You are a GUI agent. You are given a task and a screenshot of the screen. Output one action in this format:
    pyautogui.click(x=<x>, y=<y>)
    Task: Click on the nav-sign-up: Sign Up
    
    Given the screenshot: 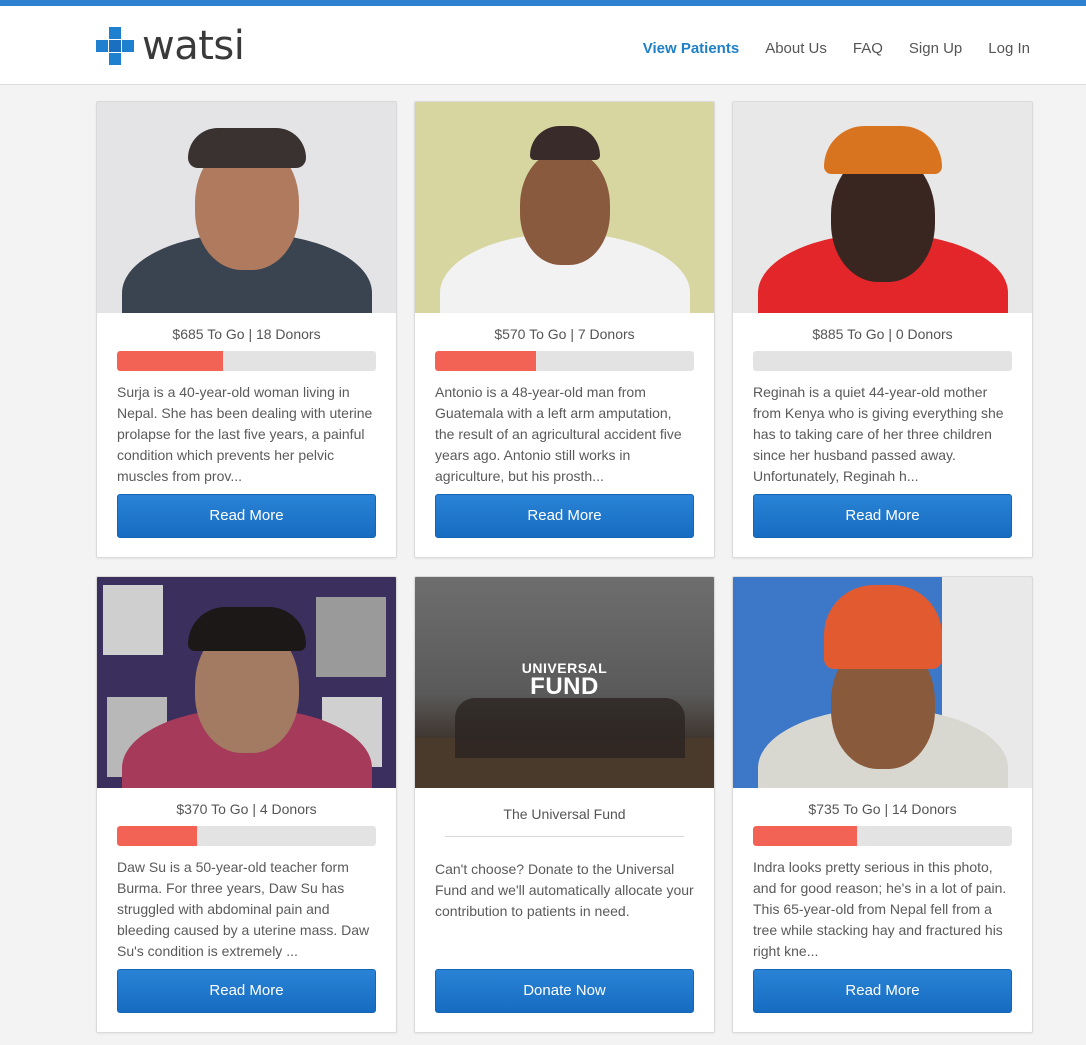 What is the action you would take?
    pyautogui.click(x=935, y=48)
    